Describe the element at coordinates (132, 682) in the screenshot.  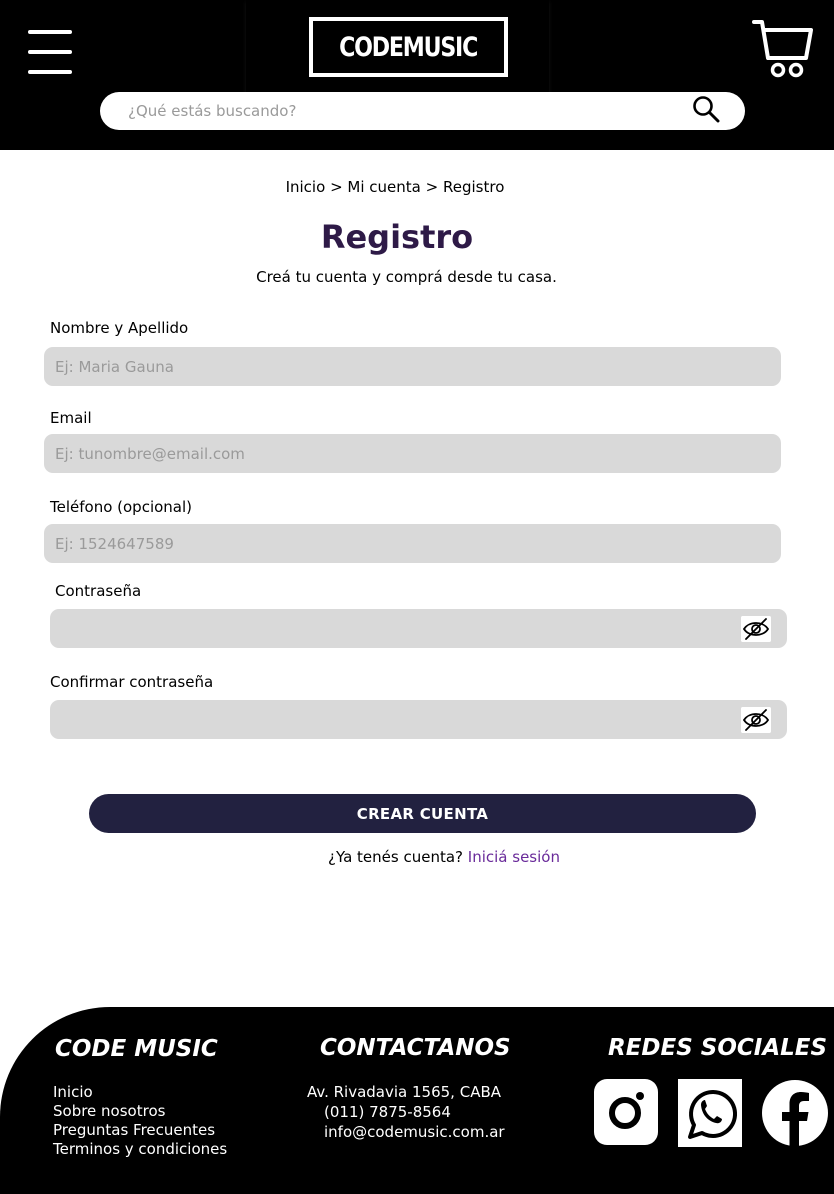
I see `confirm-password-label: Confirmar contraseña` at that location.